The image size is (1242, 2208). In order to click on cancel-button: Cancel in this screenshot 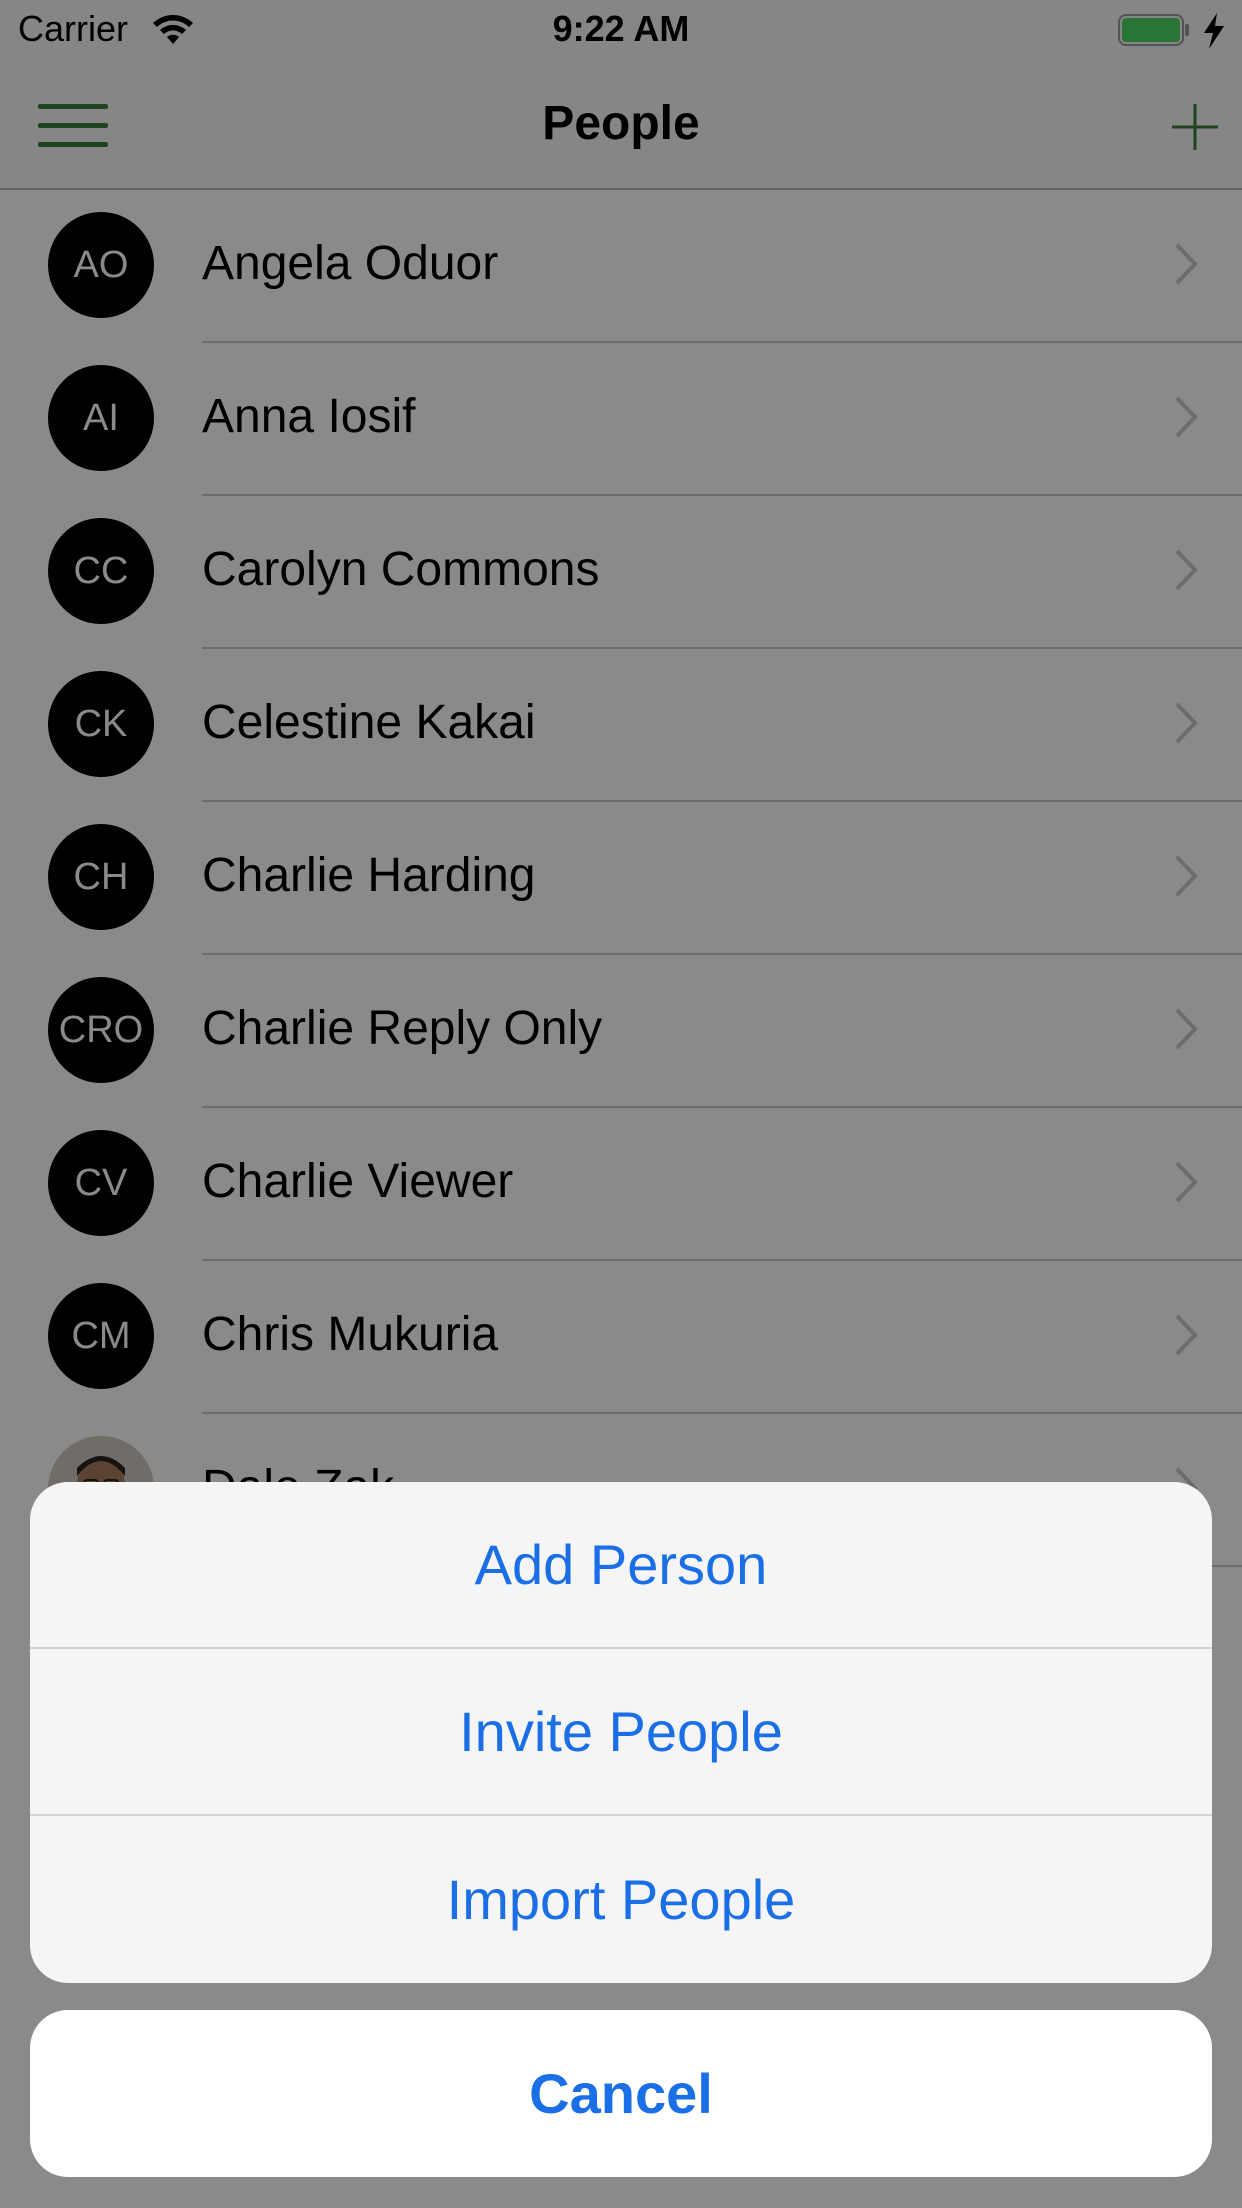, I will do `click(621, 2093)`.